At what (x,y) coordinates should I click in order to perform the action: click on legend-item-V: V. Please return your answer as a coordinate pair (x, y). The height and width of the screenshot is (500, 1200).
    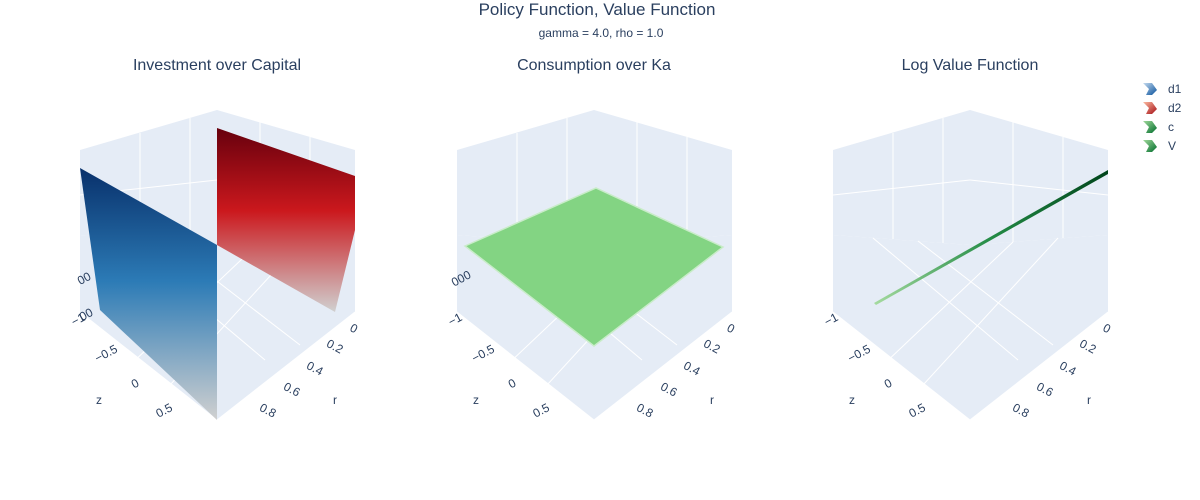
    Looking at the image, I should click on (1159, 146).